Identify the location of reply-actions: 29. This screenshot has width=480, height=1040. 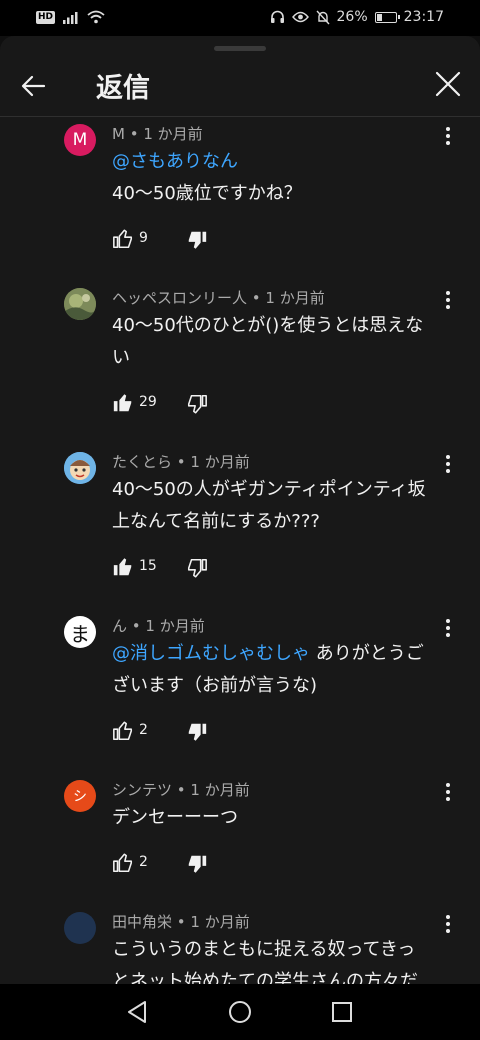
(192, 404).